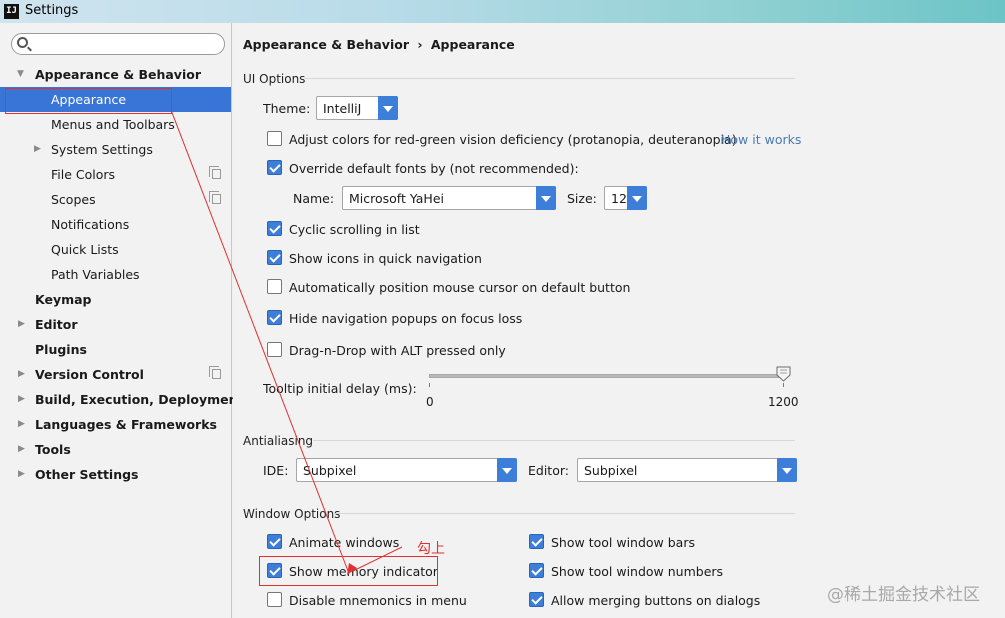 The width and height of the screenshot is (1005, 618). What do you see at coordinates (619, 198) in the screenshot?
I see `font-size-value: 12` at bounding box center [619, 198].